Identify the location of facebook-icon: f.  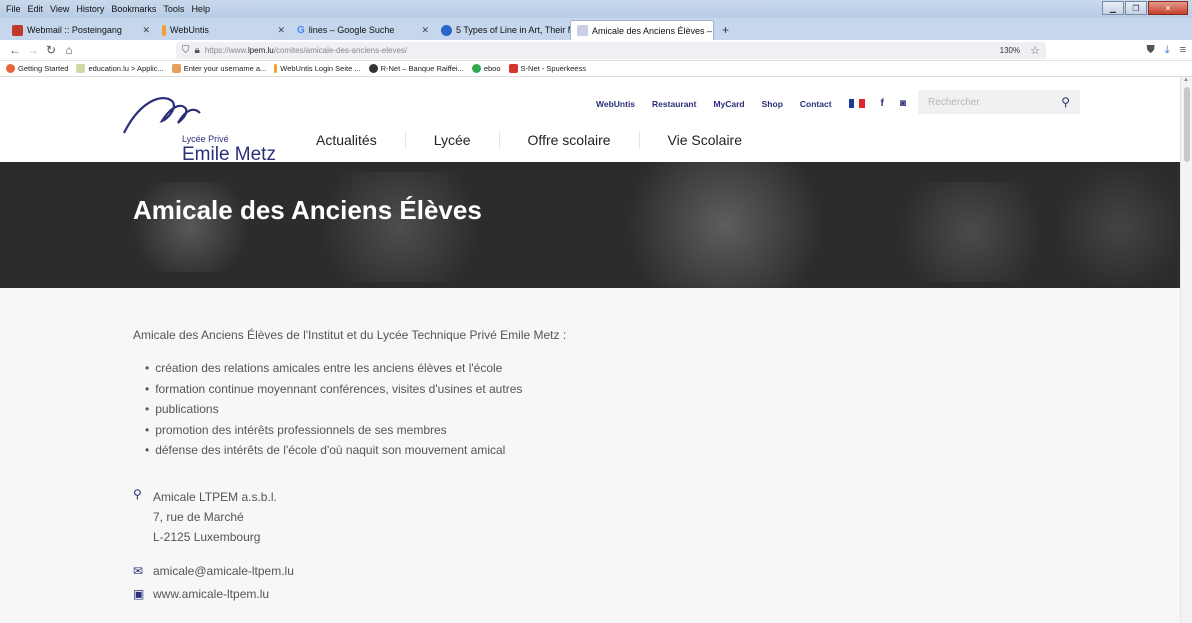
(882, 103).